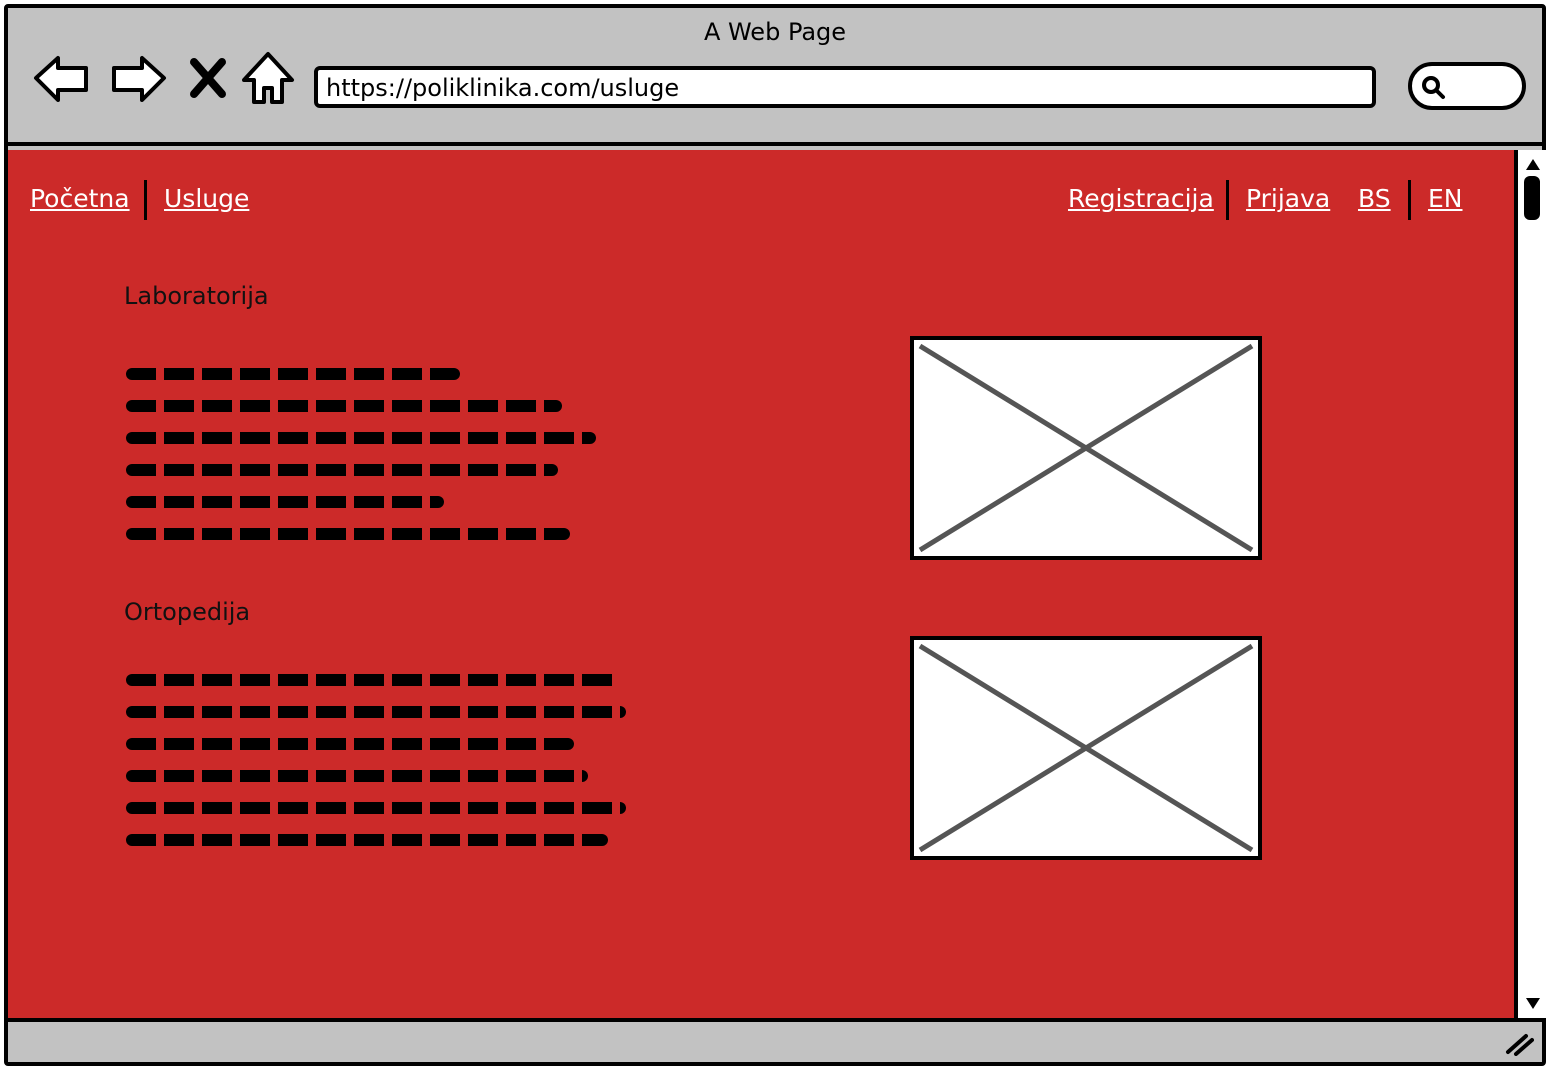  Describe the element at coordinates (1433, 87) in the screenshot. I see `search-icon` at that location.